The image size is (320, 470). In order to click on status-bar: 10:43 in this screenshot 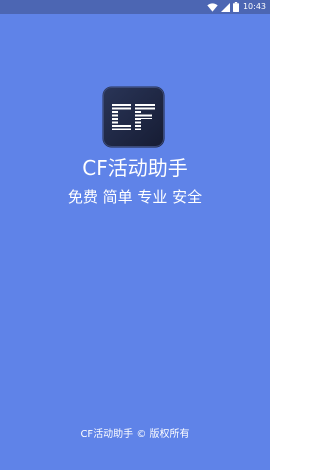, I will do `click(135, 7)`.